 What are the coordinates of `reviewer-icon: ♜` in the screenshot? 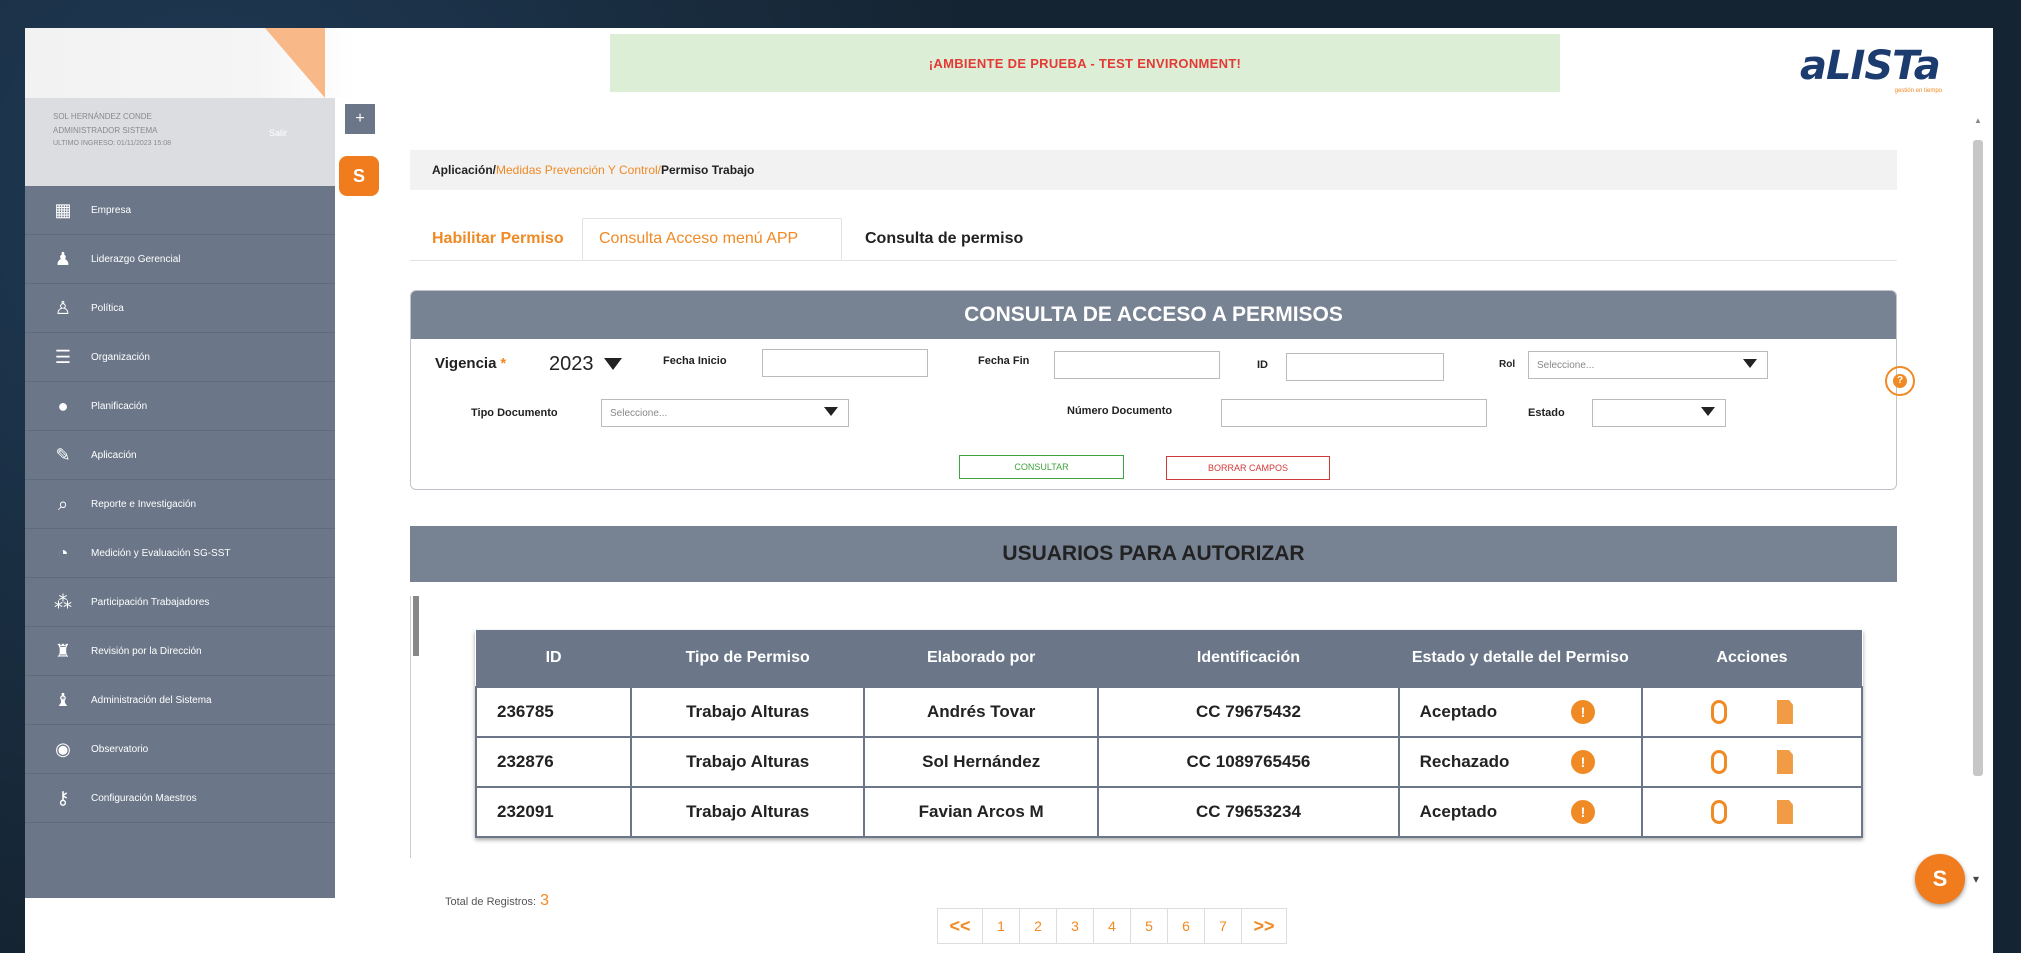 It's located at (63, 650).